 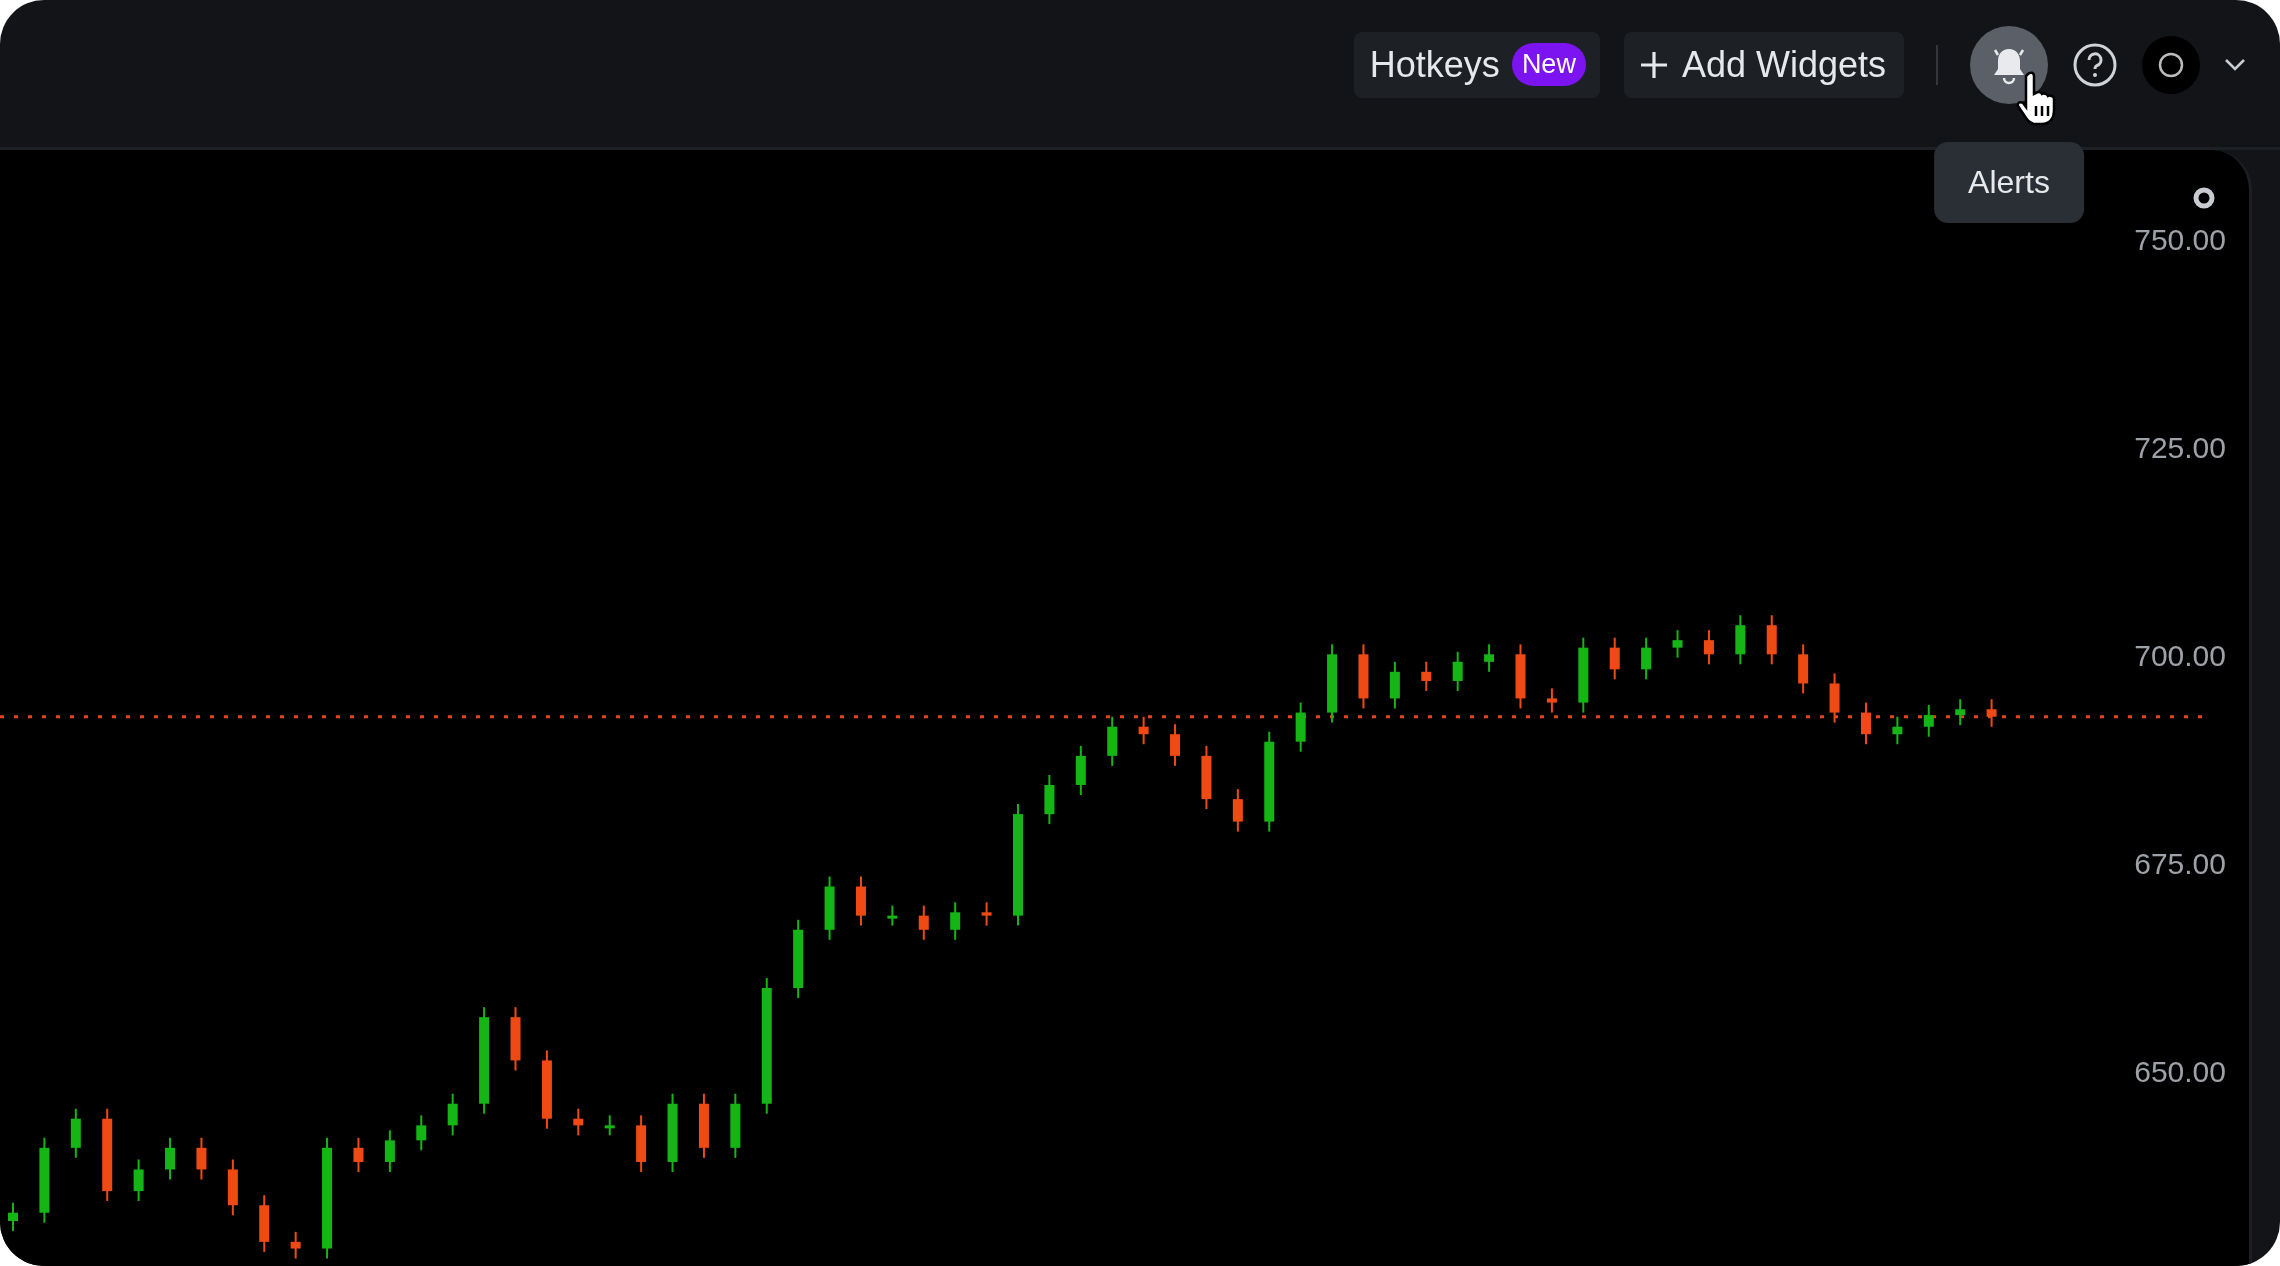 What do you see at coordinates (1476, 64) in the screenshot?
I see `hotkeys-button: Hotkeys New` at bounding box center [1476, 64].